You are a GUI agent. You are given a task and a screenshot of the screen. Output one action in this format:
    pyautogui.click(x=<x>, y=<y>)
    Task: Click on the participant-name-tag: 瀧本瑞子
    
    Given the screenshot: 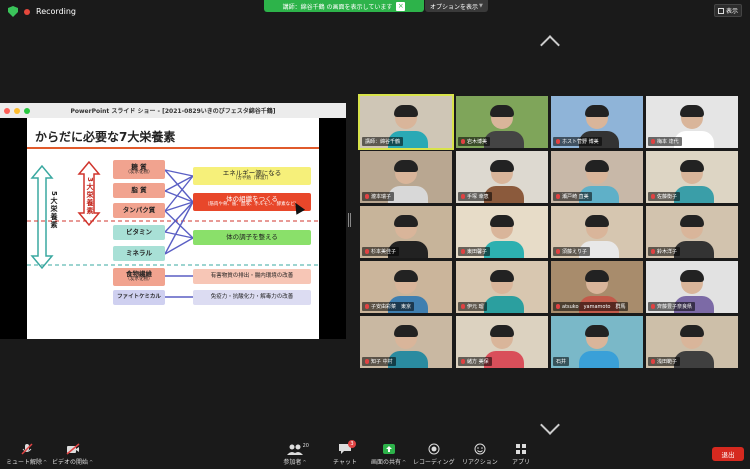 What is the action you would take?
    pyautogui.click(x=378, y=196)
    